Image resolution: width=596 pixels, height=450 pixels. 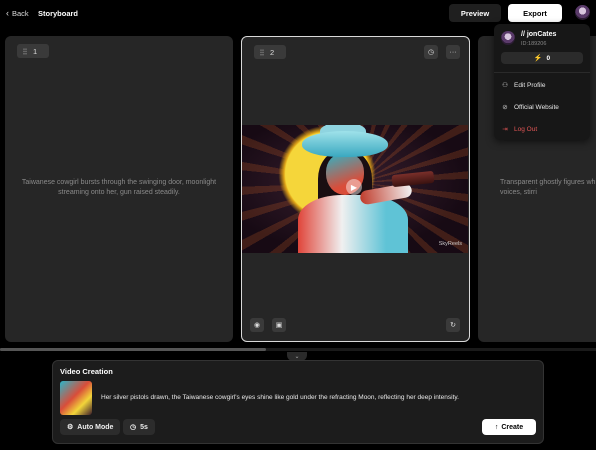 What do you see at coordinates (95, 427) in the screenshot?
I see `auto-mode-label: Auto Mode` at bounding box center [95, 427].